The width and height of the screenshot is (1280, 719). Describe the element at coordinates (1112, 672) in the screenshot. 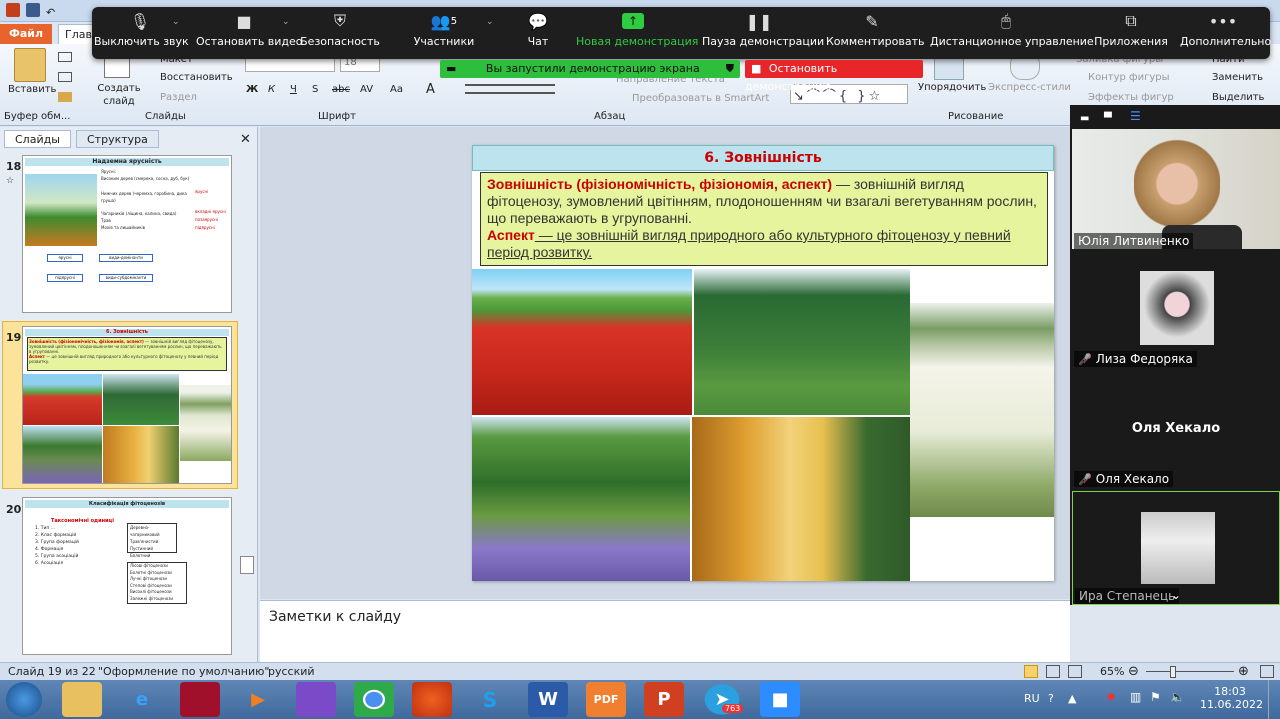

I see `zoom-level: 65%` at that location.